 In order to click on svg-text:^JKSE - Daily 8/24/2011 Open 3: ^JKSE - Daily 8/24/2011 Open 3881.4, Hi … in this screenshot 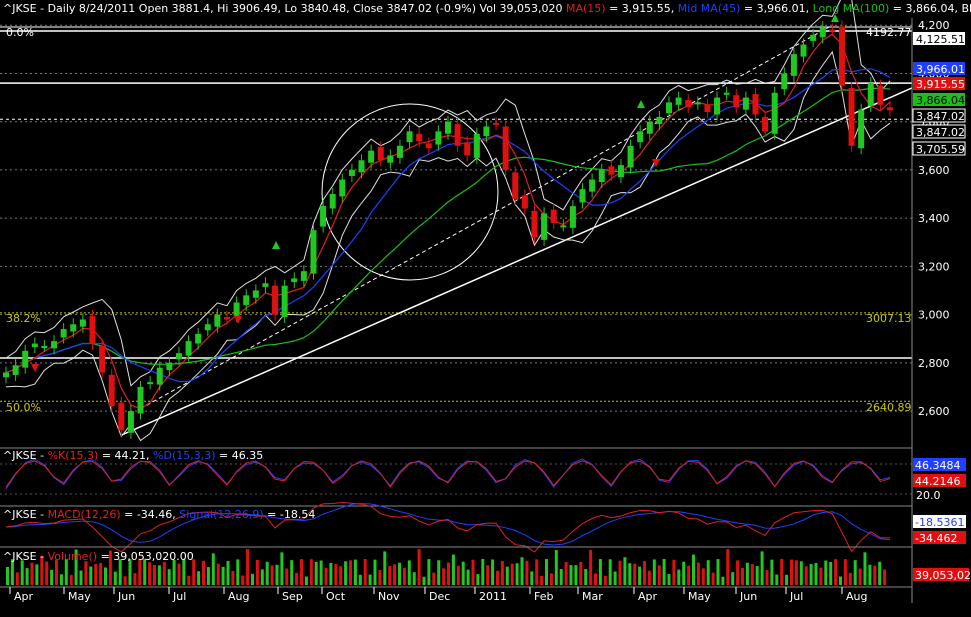, I will do `click(487, 8)`.